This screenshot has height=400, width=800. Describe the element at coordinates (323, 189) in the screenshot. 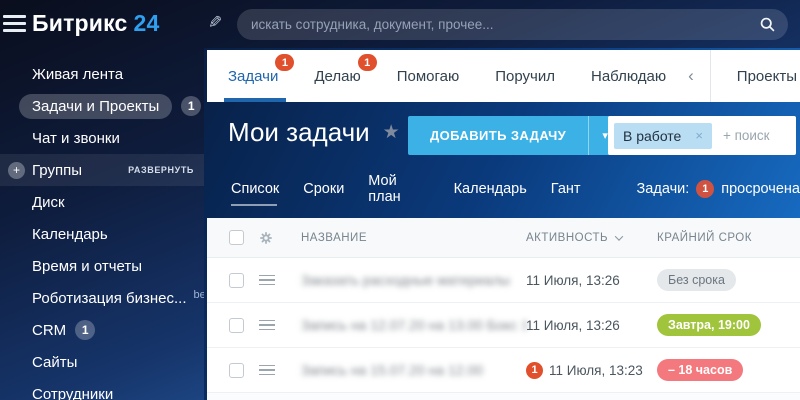

I see `view-tab-deadlines: Сроки` at that location.